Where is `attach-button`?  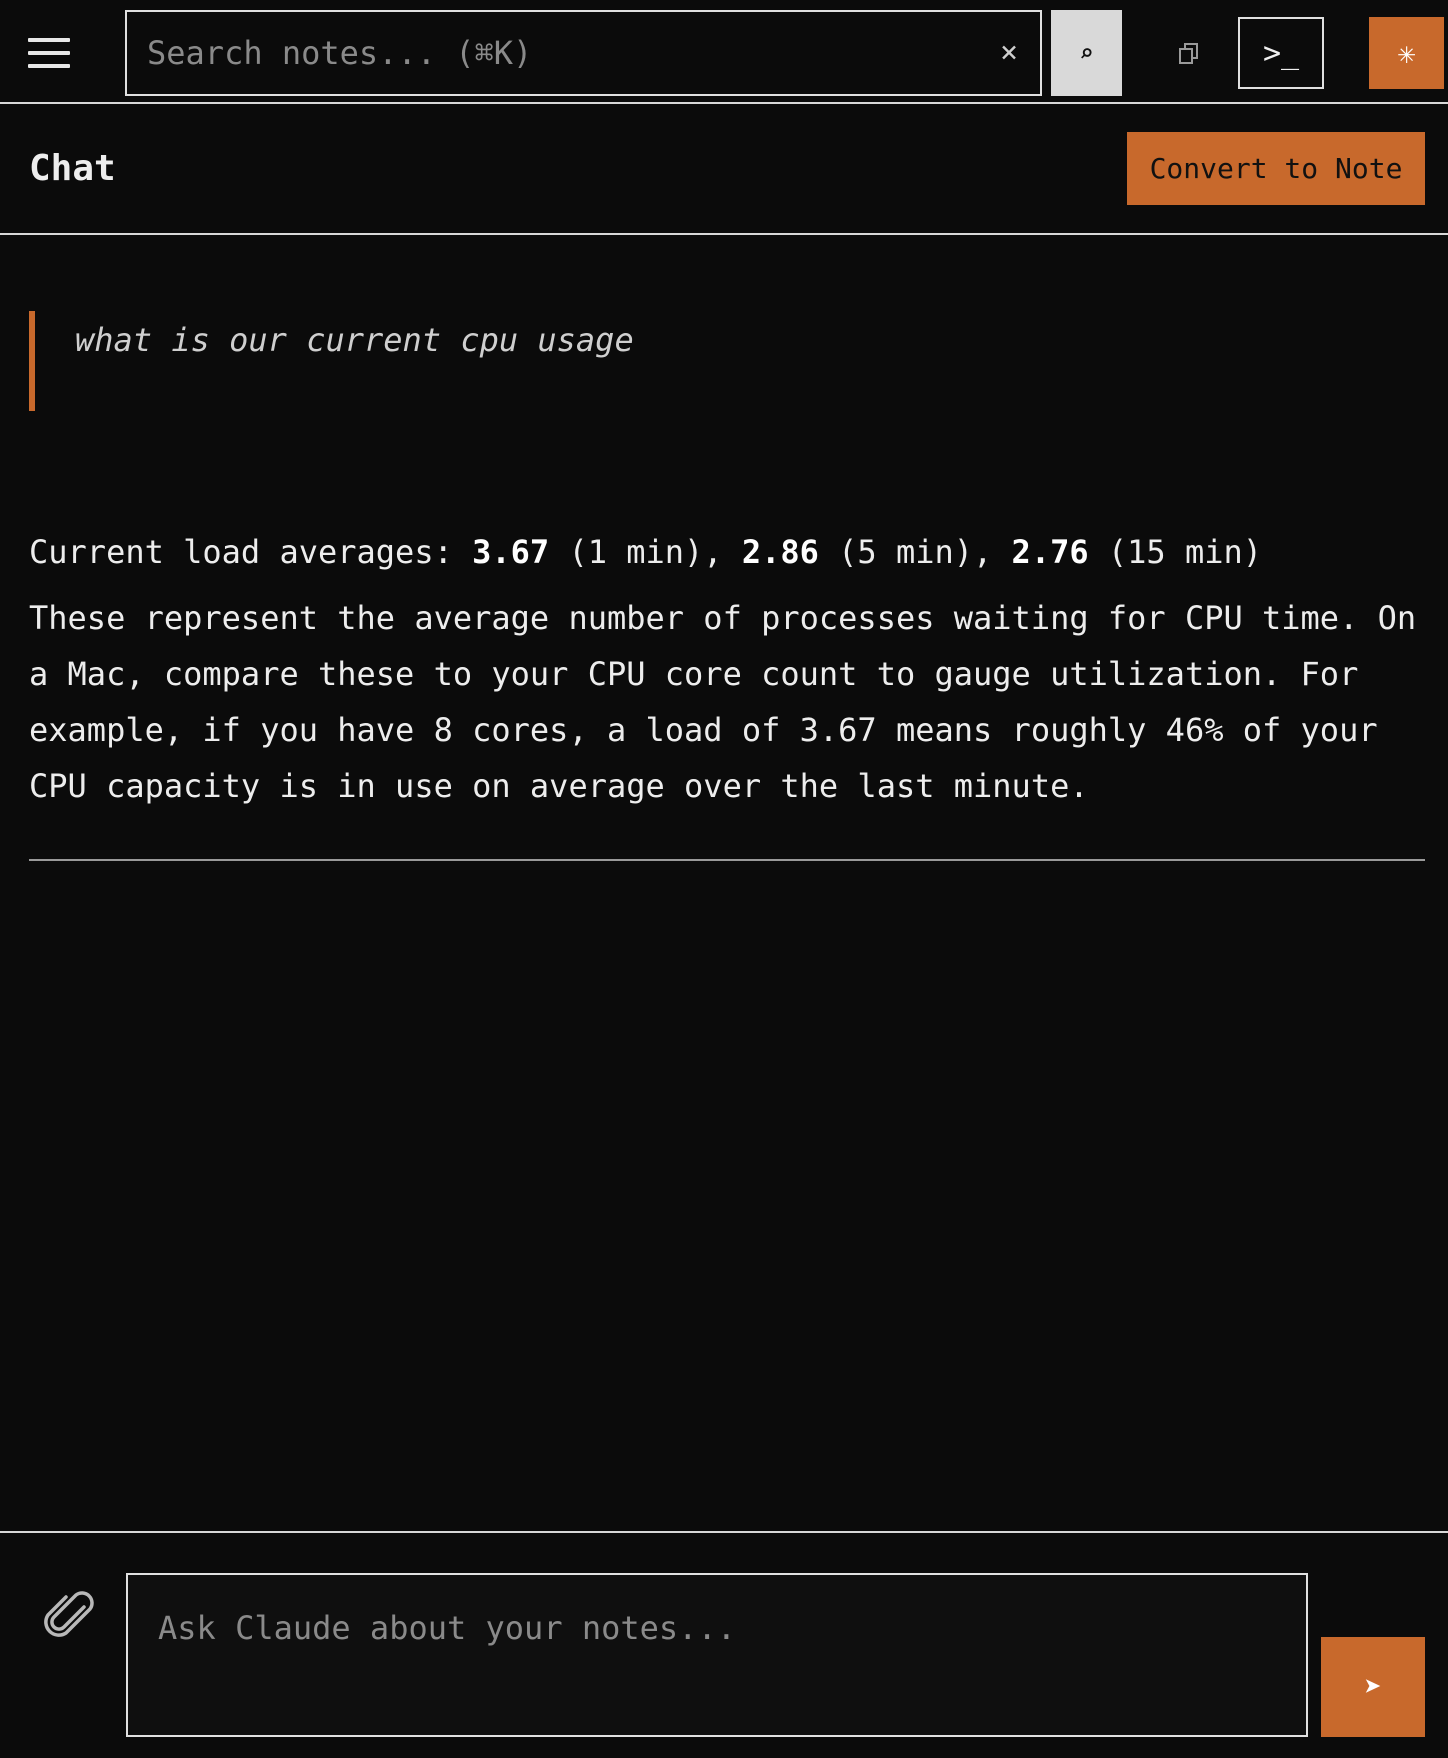 attach-button is located at coordinates (71, 1615).